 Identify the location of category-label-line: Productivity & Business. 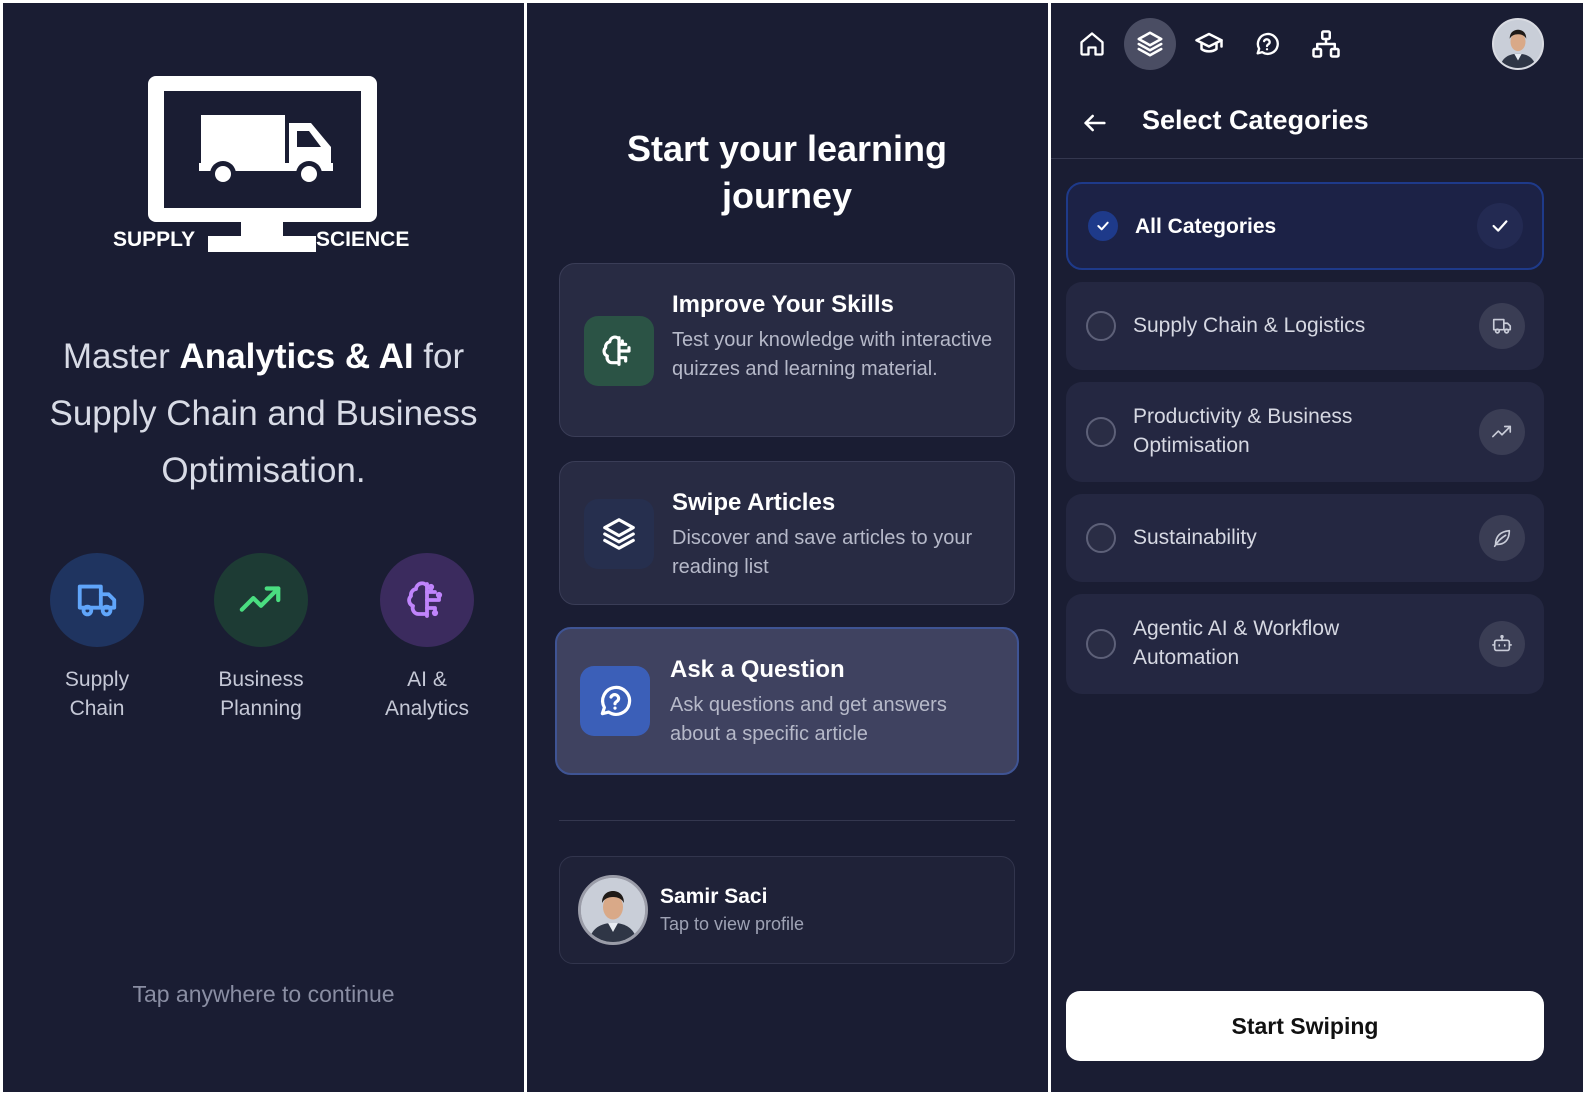
(1243, 416).